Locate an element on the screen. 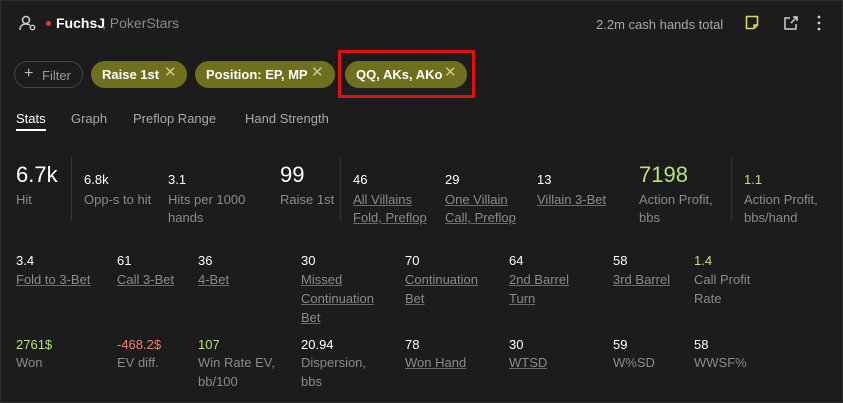  user-settings-icon is located at coordinates (28, 23).